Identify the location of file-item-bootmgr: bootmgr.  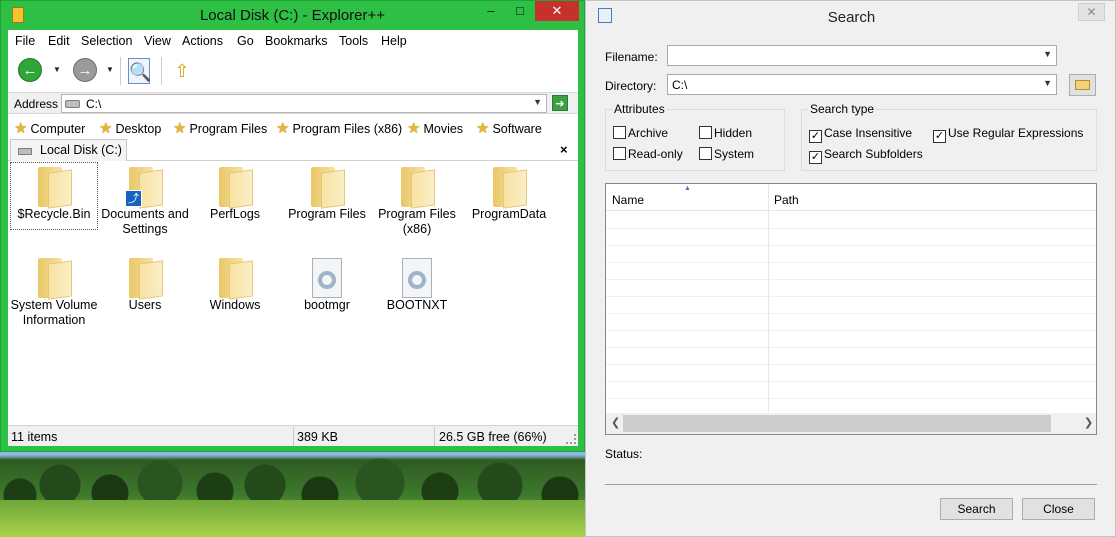
(327, 285).